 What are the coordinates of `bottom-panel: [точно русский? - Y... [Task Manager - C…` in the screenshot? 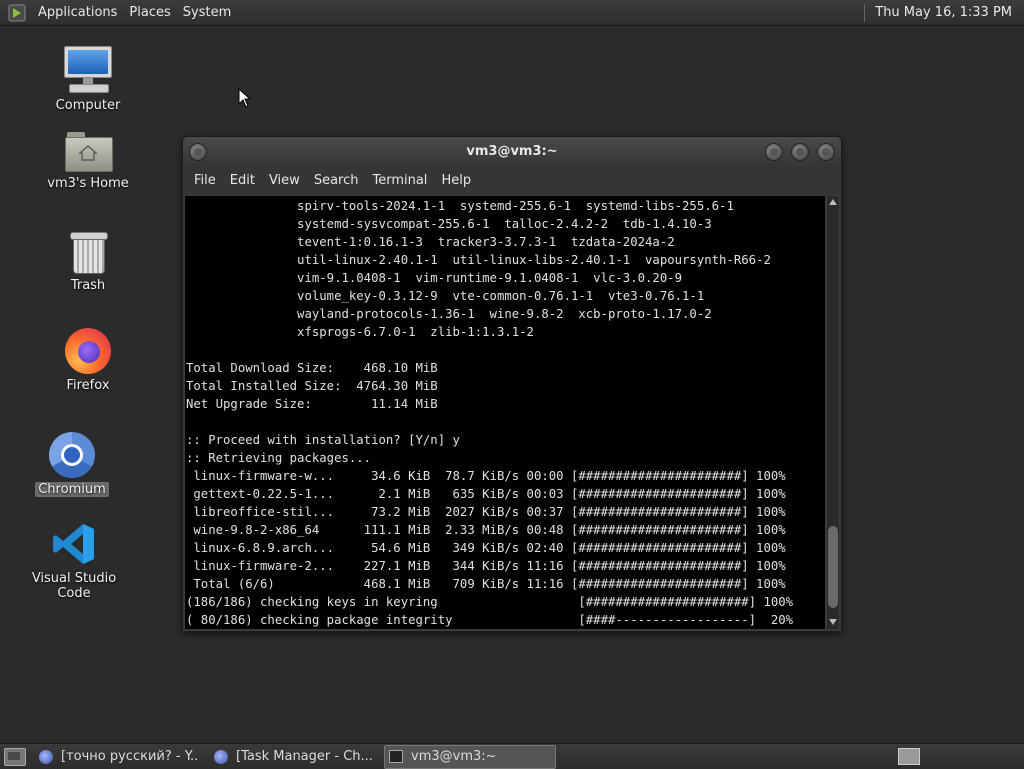 It's located at (512, 756).